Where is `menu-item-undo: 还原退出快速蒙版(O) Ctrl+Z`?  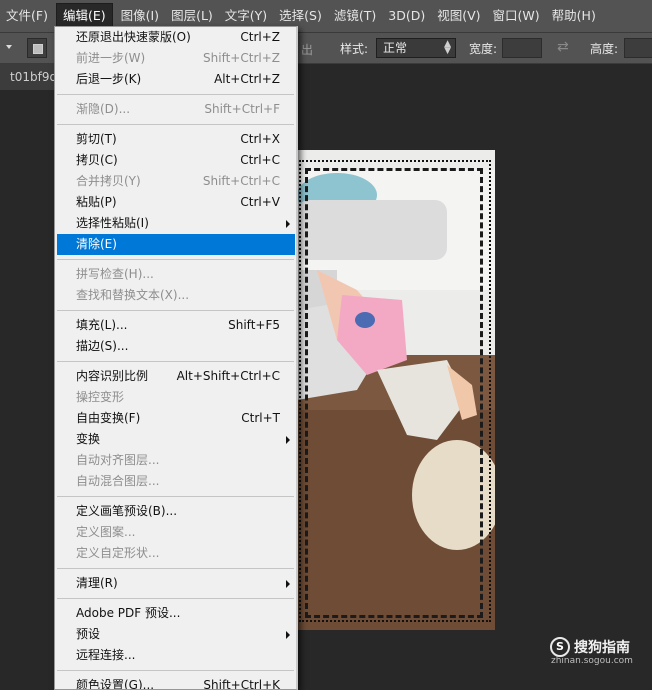
menu-item-undo: 还原退出快速蒙版(O) Ctrl+Z is located at coordinates (175, 37).